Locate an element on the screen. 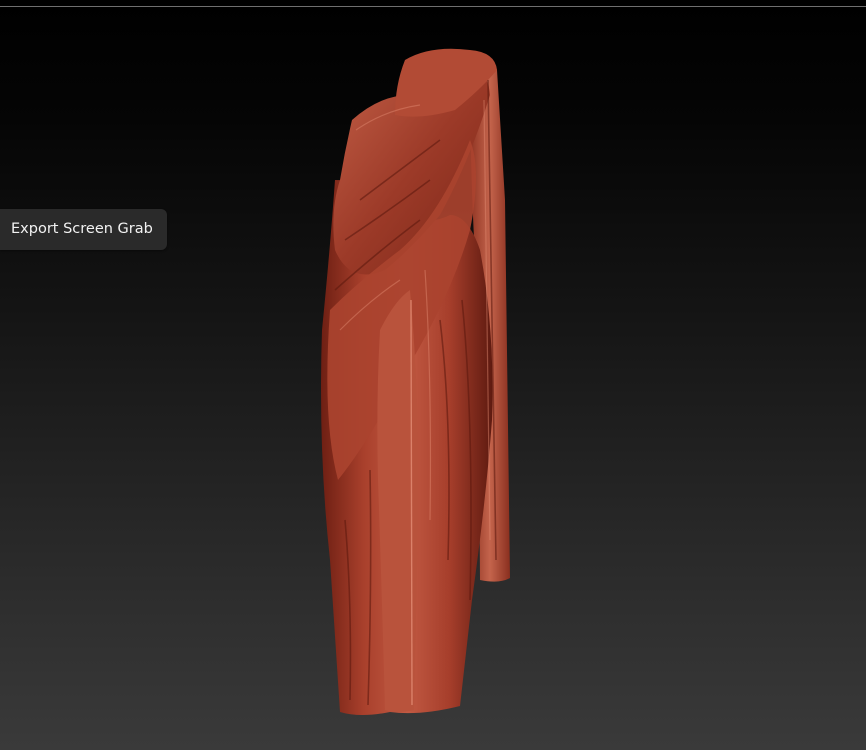  canvas-top-border is located at coordinates (433, 6).